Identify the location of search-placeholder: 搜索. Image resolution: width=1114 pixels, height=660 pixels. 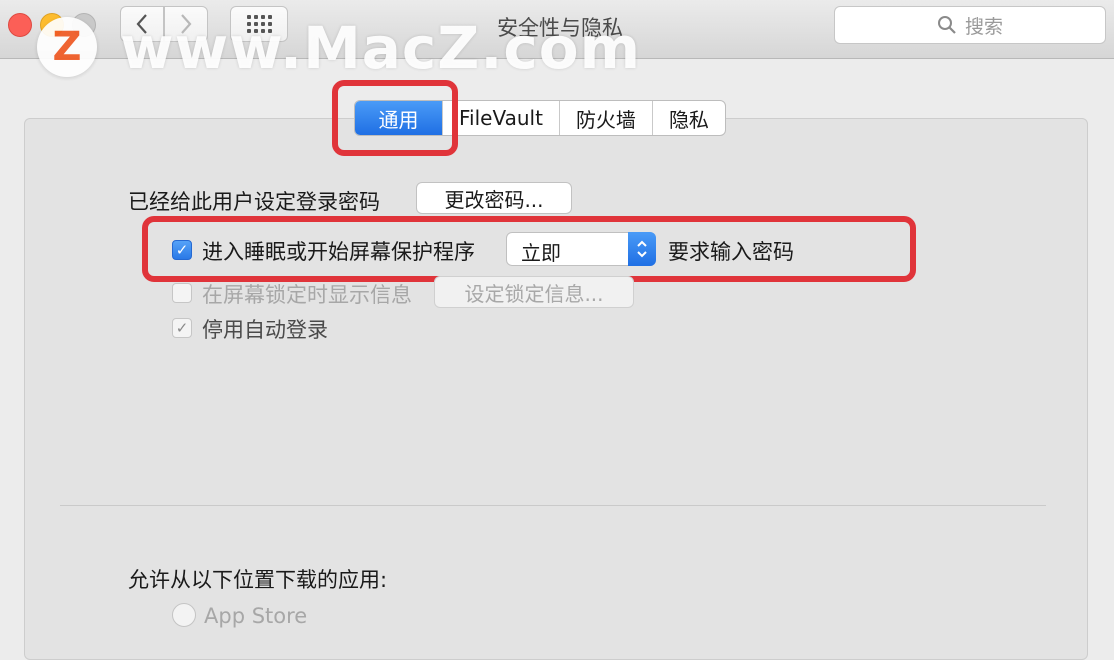
(983, 26).